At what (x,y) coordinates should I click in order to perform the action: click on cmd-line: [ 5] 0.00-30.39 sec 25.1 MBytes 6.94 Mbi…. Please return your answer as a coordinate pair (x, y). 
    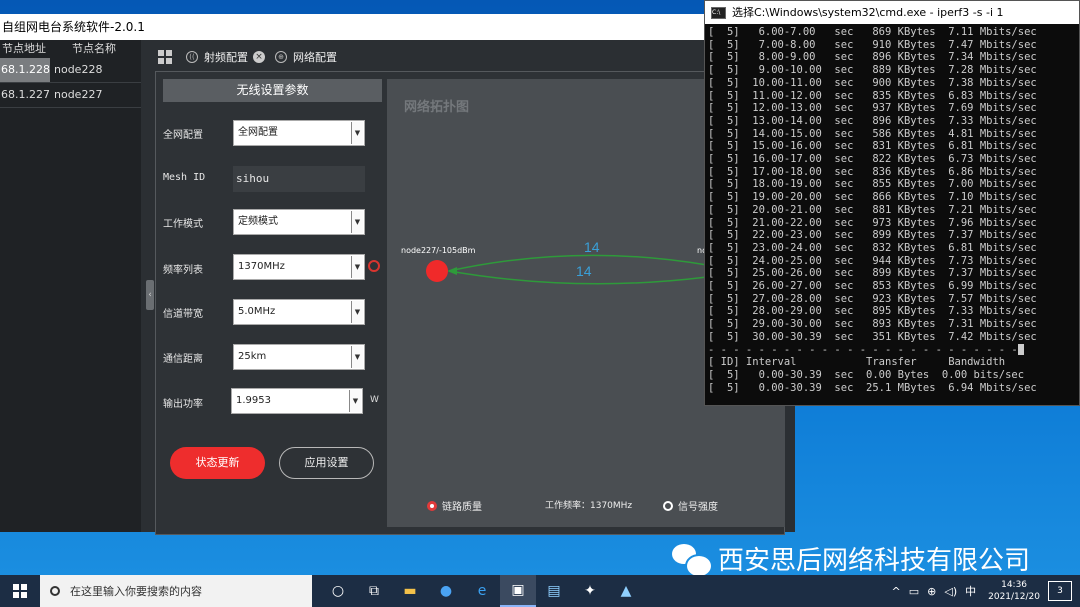
    Looking at the image, I should click on (872, 387).